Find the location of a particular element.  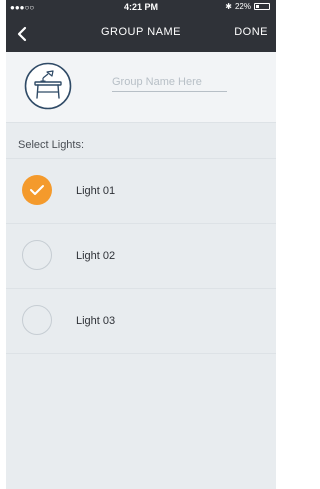

status-bar: ●●●○○ 4:21 PM ✱ 22% is located at coordinates (141, 8).